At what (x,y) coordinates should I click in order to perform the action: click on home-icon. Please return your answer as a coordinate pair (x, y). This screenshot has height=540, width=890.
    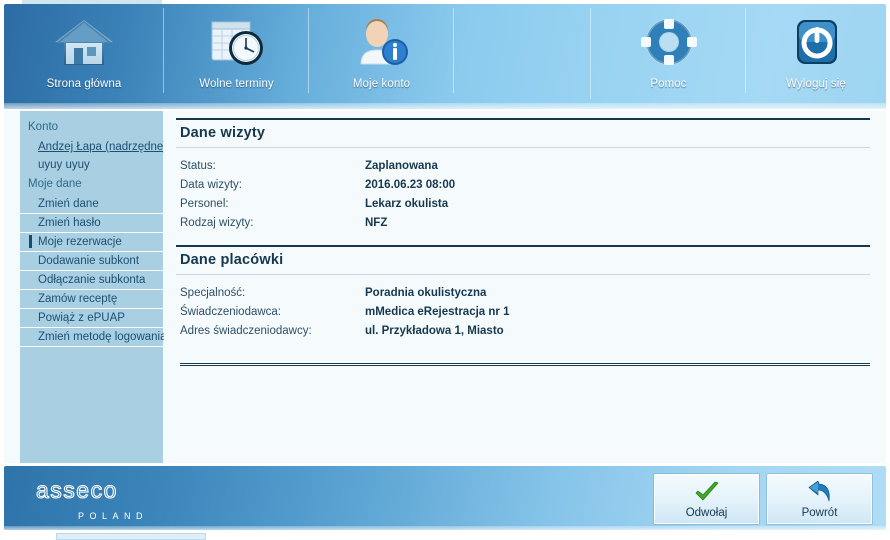
    Looking at the image, I should click on (84, 43).